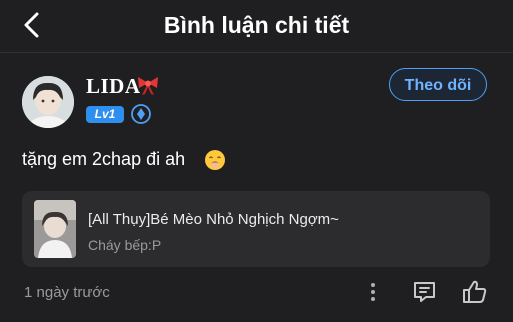 This screenshot has width=513, height=322. I want to click on ribbon-bow-icon, so click(148, 86).